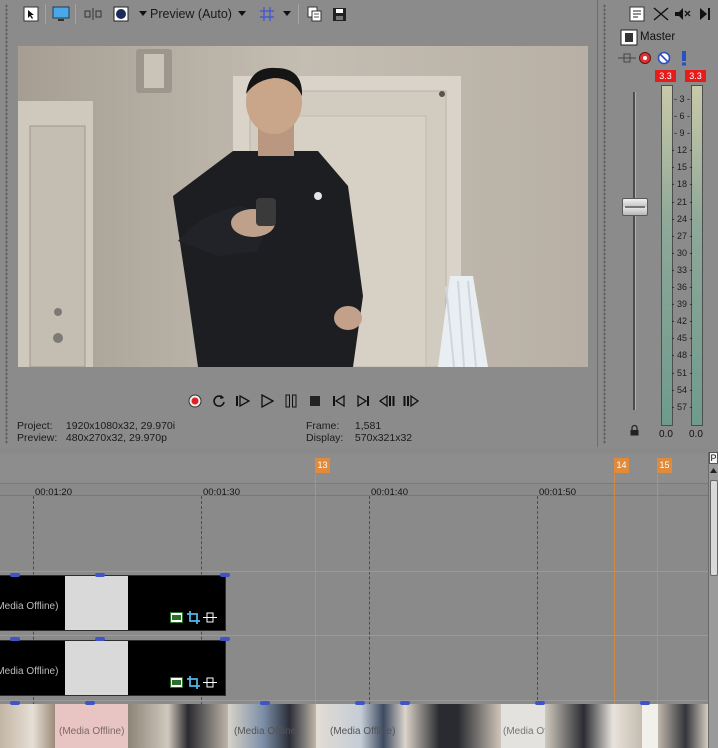 This screenshot has width=718, height=748. I want to click on display-value: 570x321x32, so click(383, 438).